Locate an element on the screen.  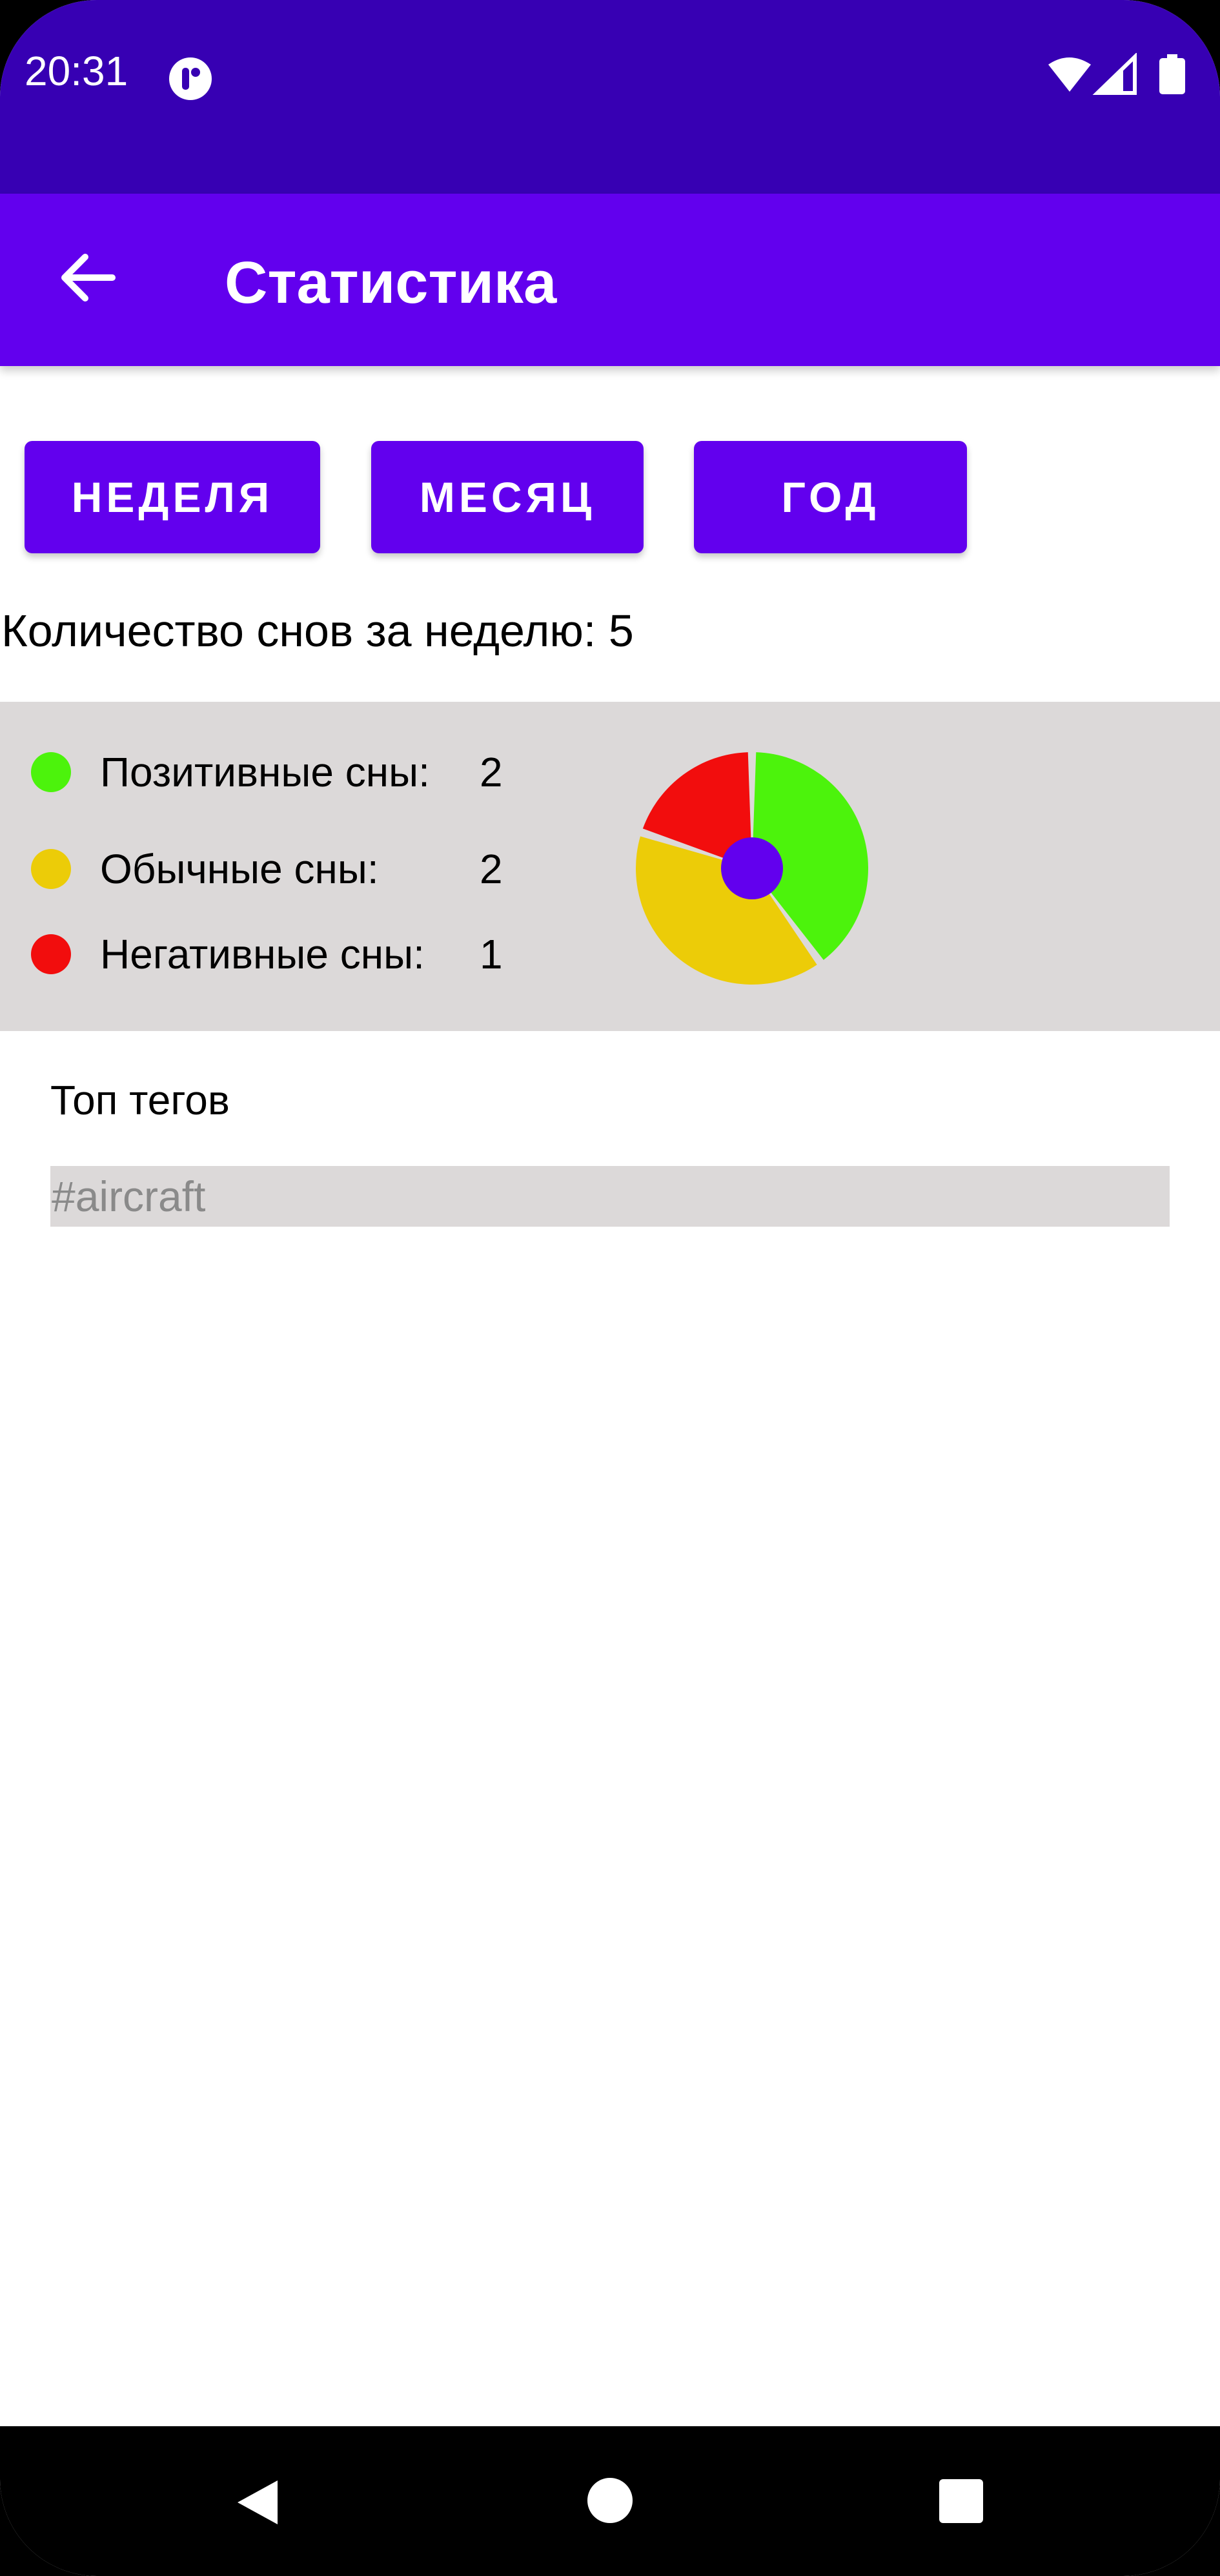
page-title: Статистика is located at coordinates (391, 283).